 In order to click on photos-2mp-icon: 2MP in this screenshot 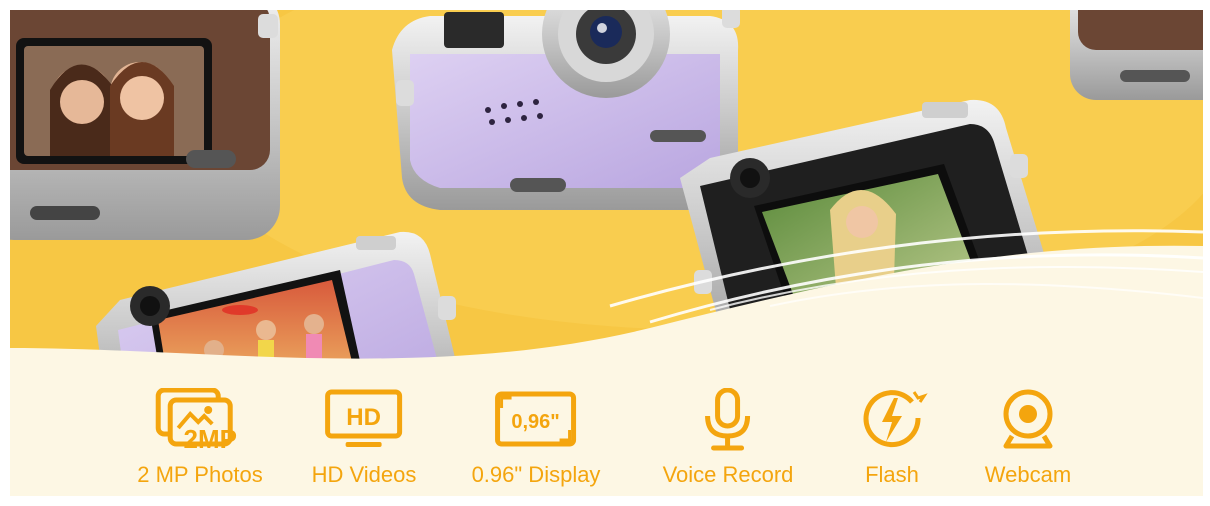, I will do `click(196, 420)`.